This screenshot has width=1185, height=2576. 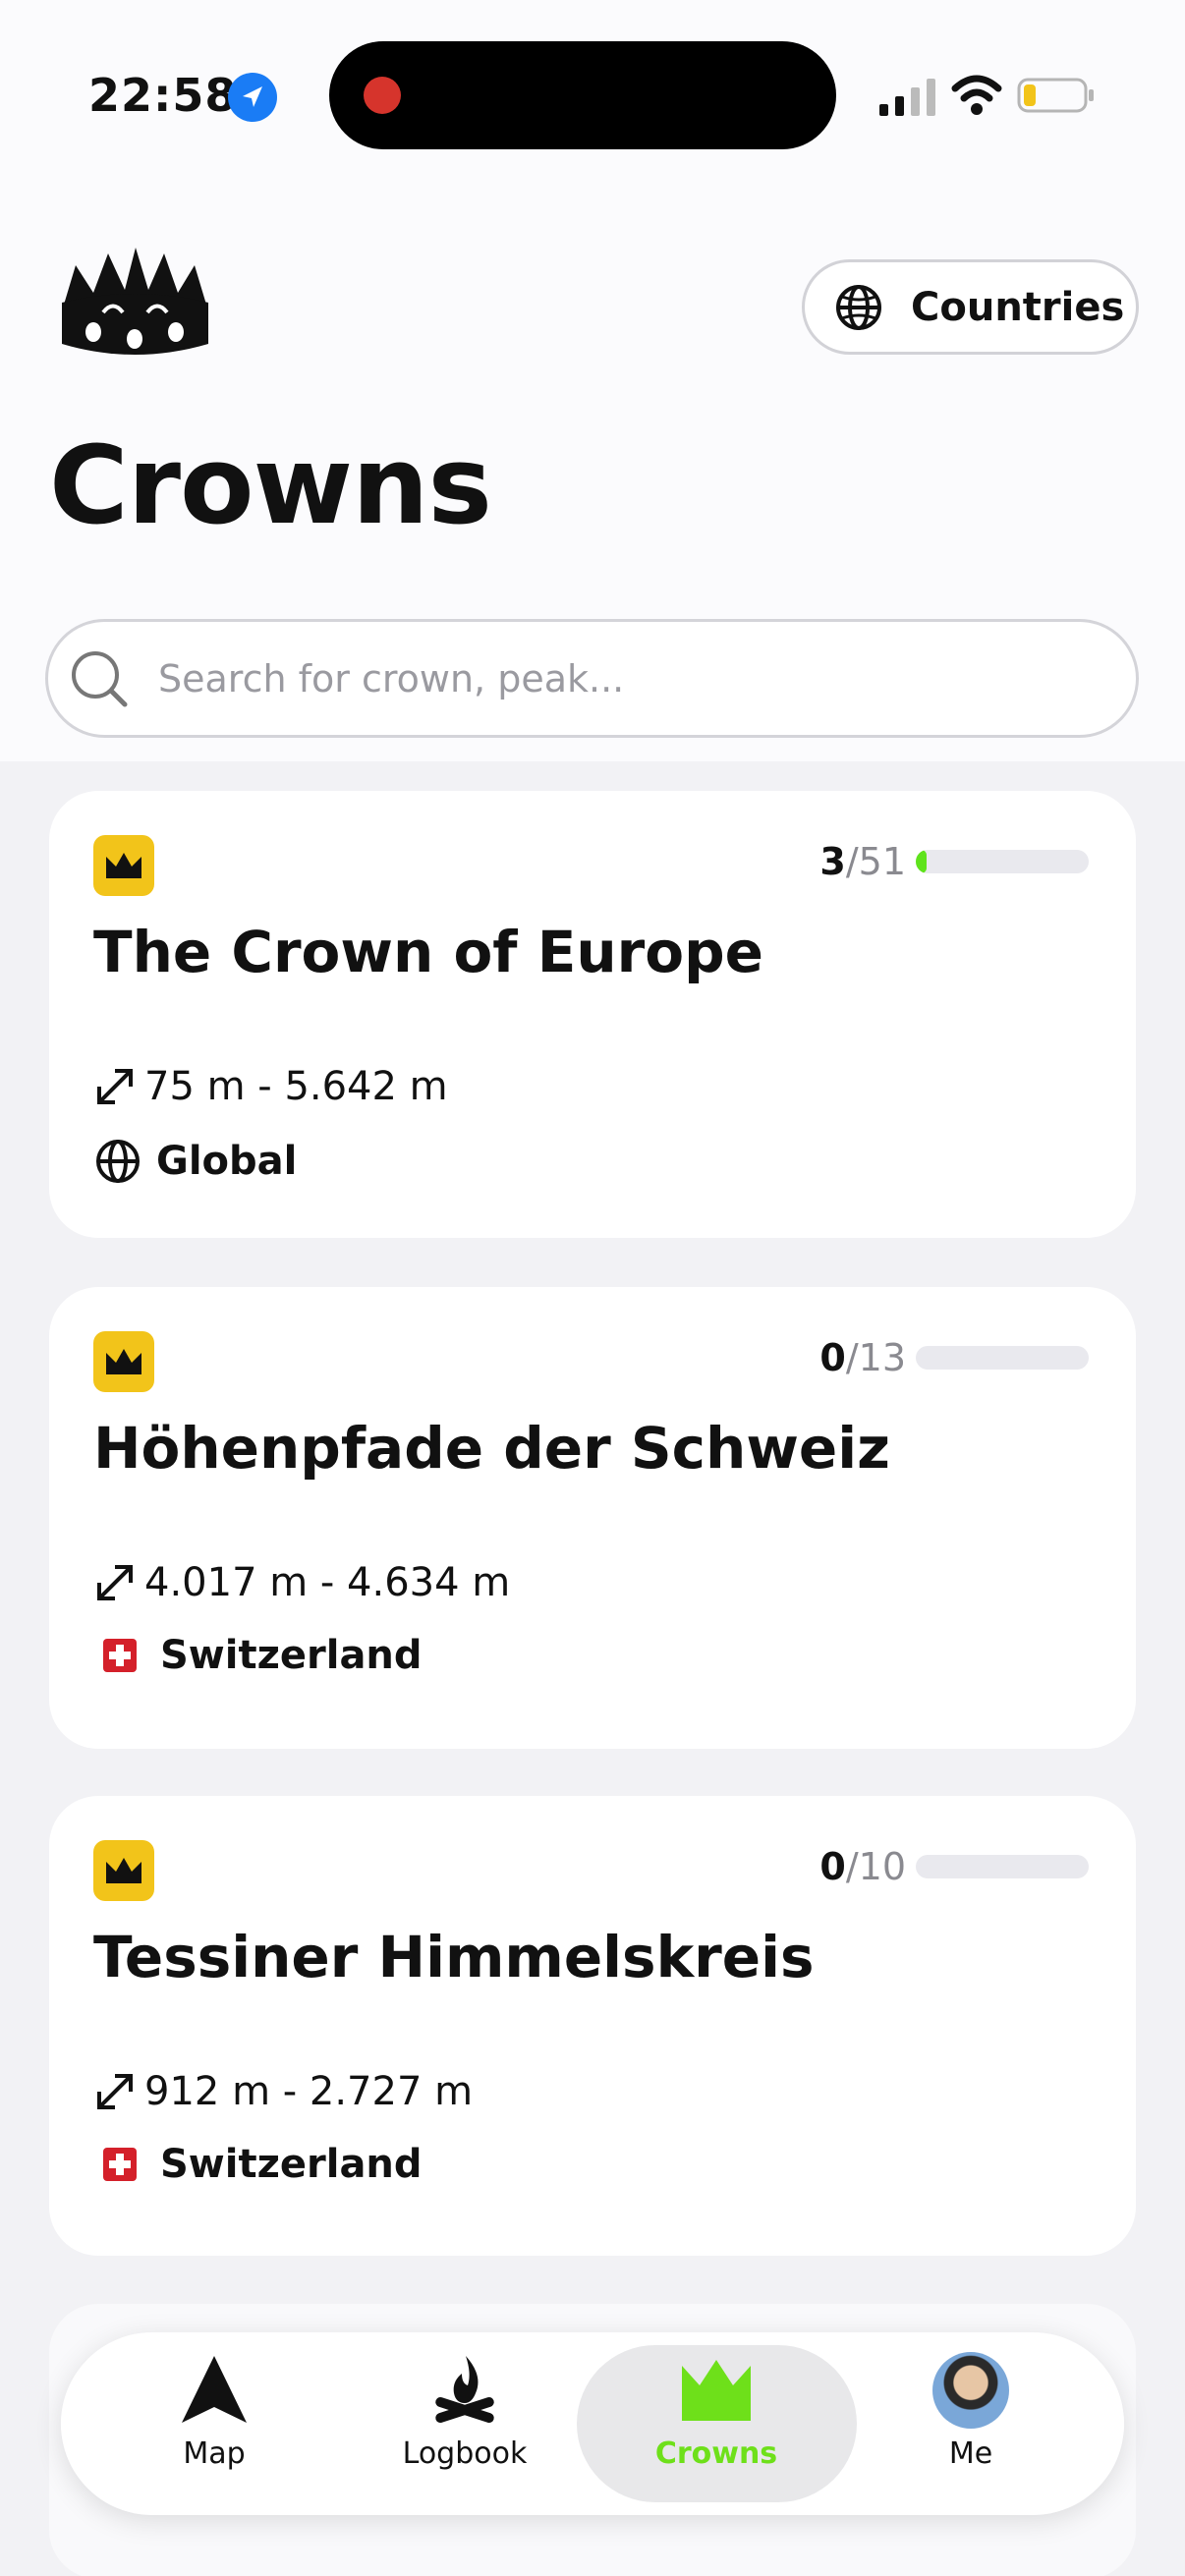 What do you see at coordinates (428, 952) in the screenshot?
I see `crown-title: The Crown of Europe` at bounding box center [428, 952].